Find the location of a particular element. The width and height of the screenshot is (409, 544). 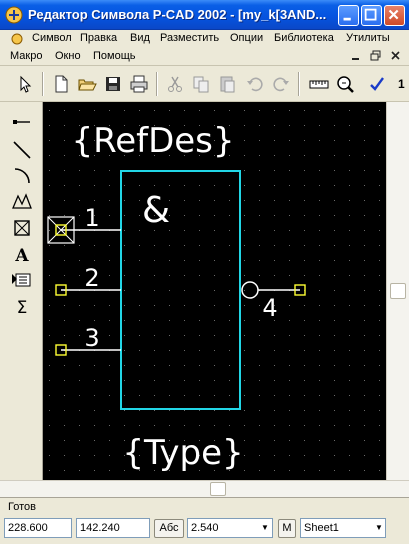

menu-utilities: Утилиты is located at coordinates (368, 38).